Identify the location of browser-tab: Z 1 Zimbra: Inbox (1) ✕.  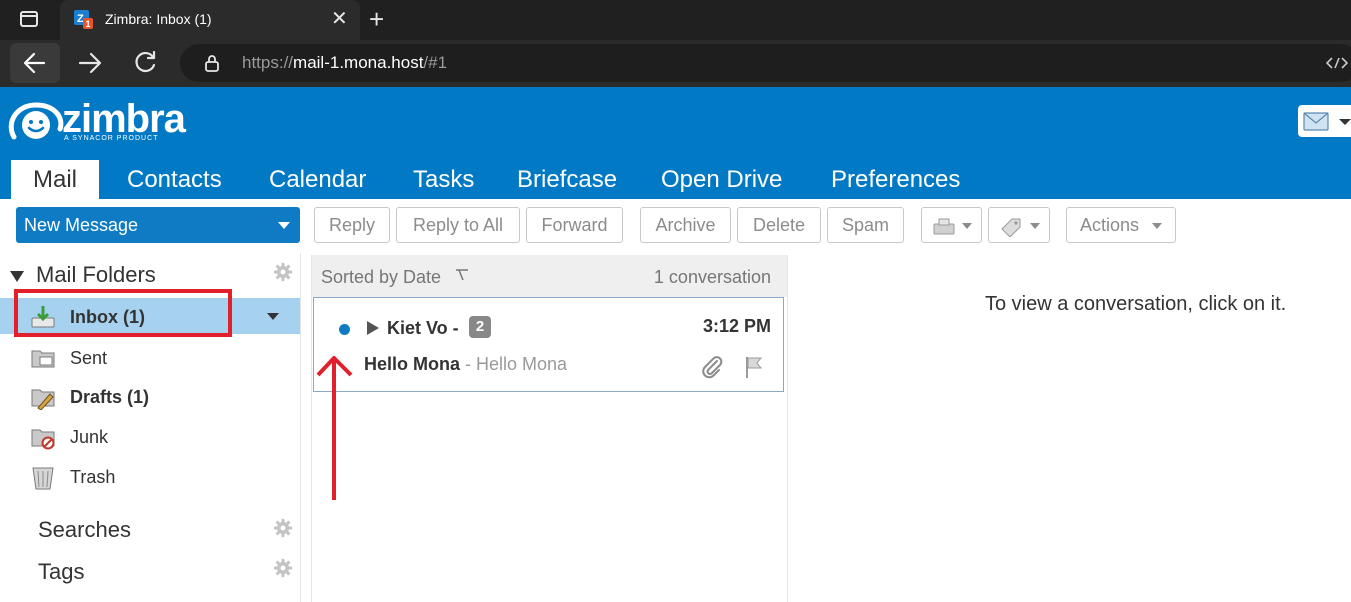
(210, 20).